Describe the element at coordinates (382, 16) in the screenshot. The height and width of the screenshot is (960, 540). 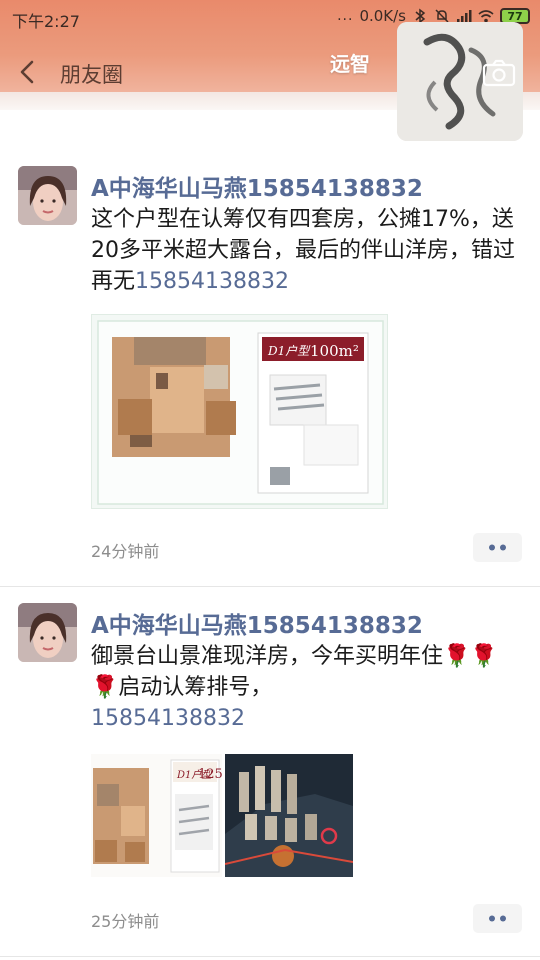
I see `network-speed: 0.0K/s` at that location.